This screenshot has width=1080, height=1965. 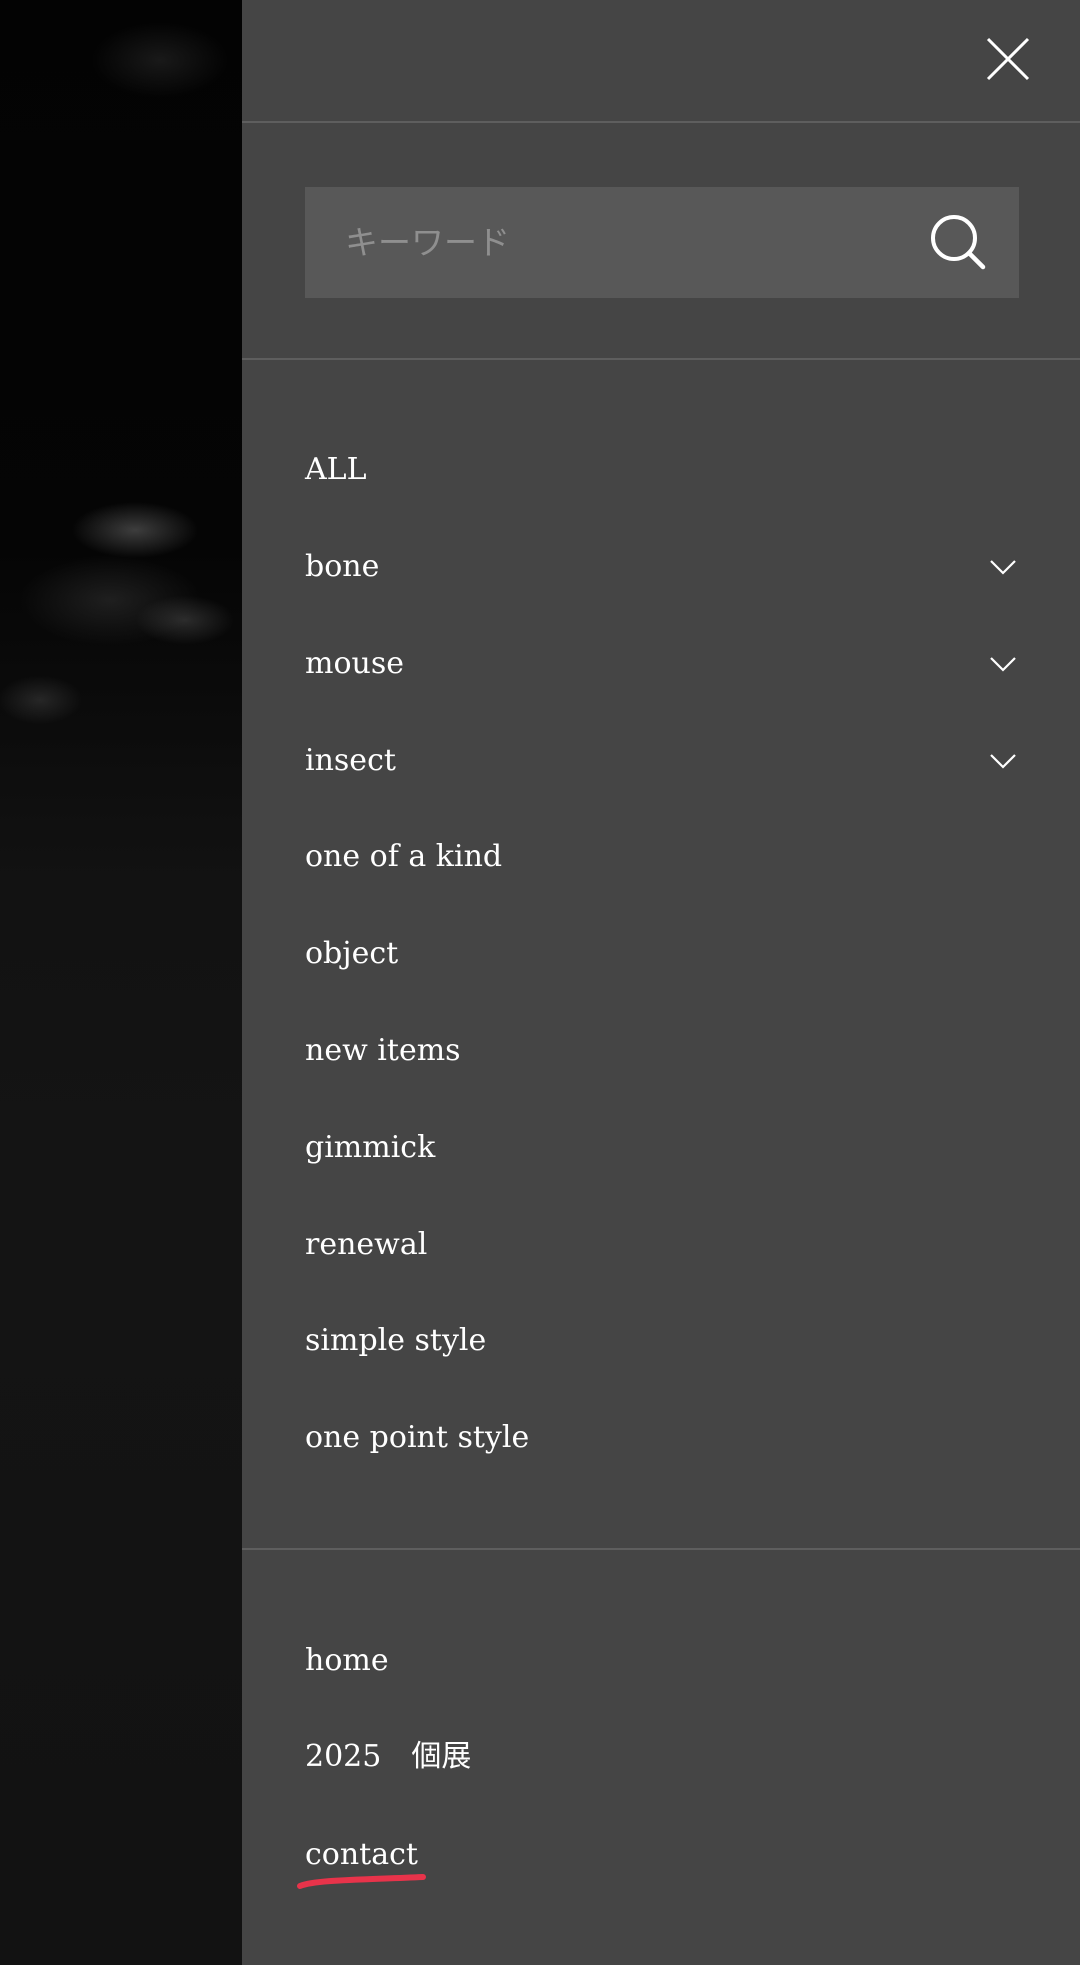 What do you see at coordinates (661, 1549) in the screenshot?
I see `category-divider` at bounding box center [661, 1549].